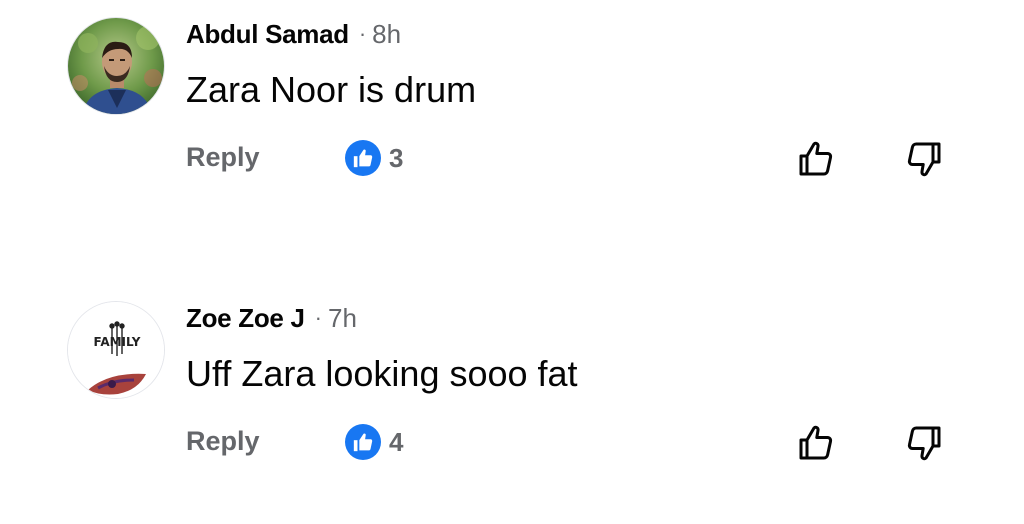  I want to click on logo-text: FAMILY, so click(117, 342).